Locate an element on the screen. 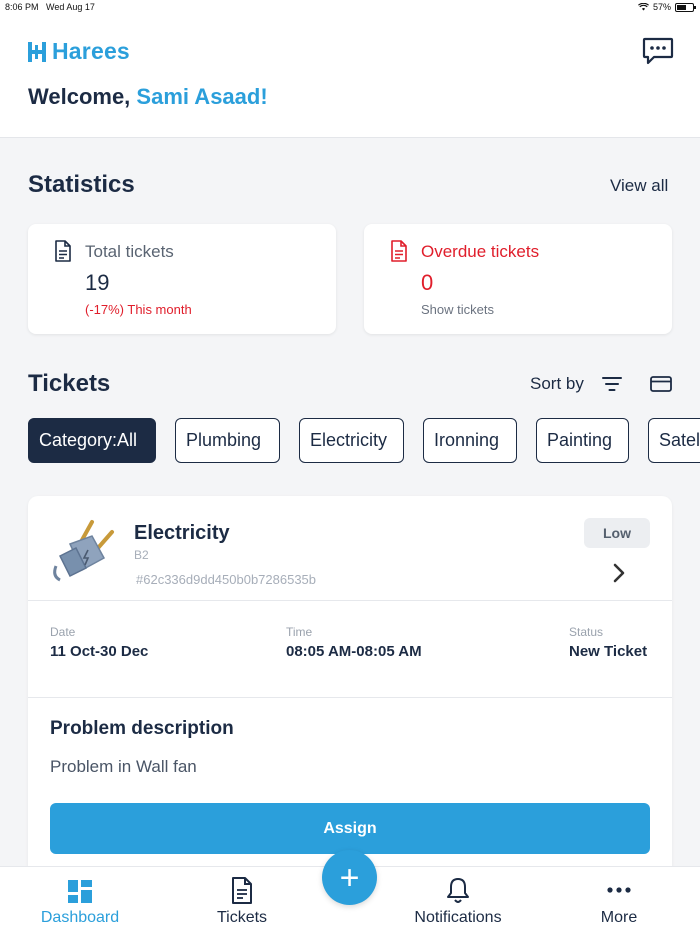 This screenshot has width=700, height=934. tab-dashboard: Dashboard is located at coordinates (80, 900).